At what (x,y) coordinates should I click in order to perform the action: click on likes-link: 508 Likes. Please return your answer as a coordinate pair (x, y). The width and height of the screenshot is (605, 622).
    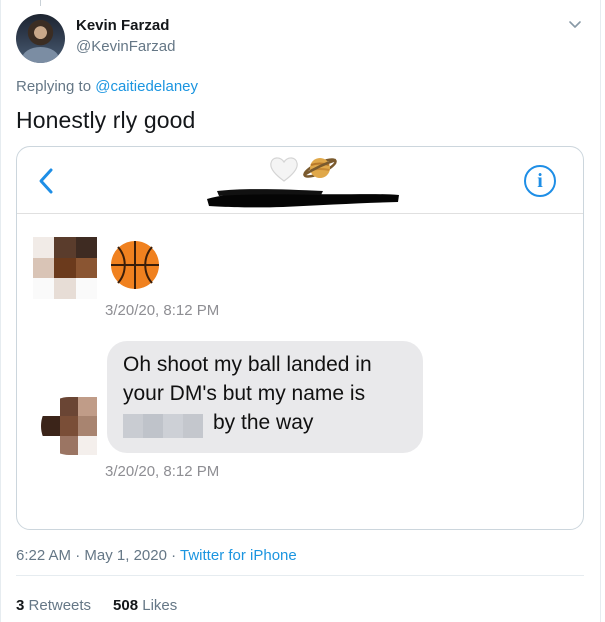
    Looking at the image, I should click on (145, 605).